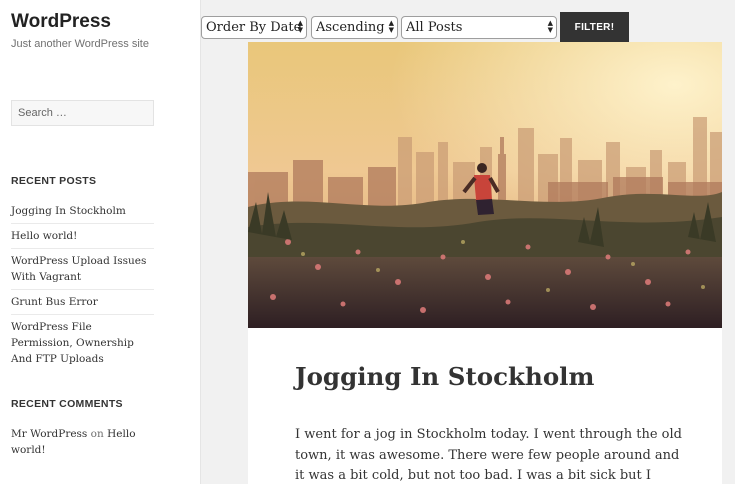 The image size is (735, 484). I want to click on comment-on-text: on, so click(97, 434).